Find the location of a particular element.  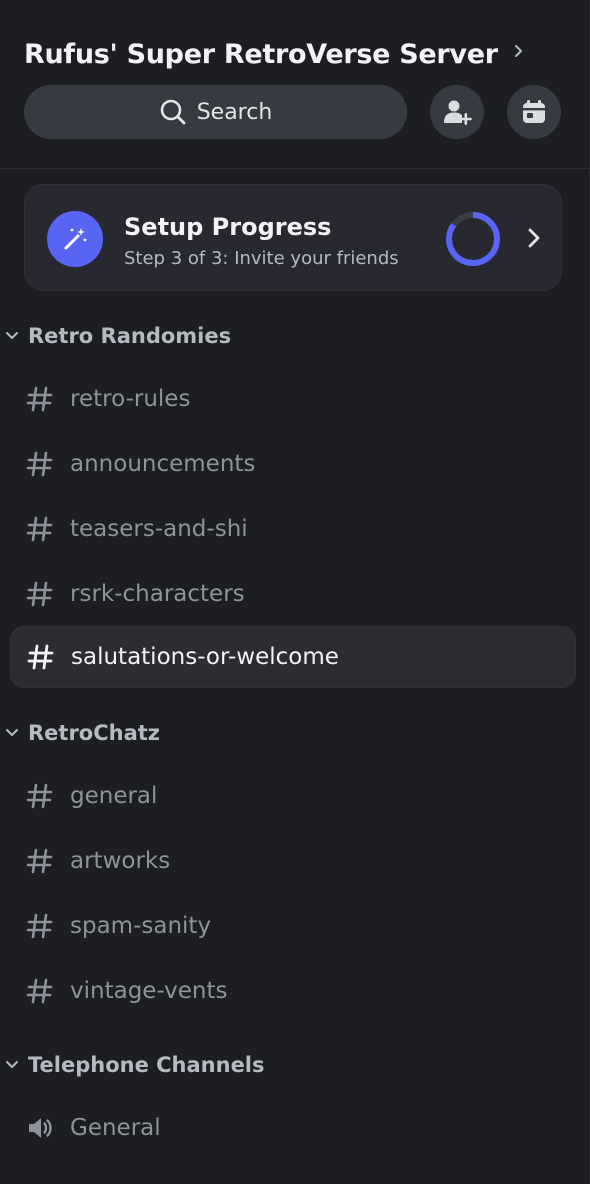

calendar-icon is located at coordinates (534, 111).